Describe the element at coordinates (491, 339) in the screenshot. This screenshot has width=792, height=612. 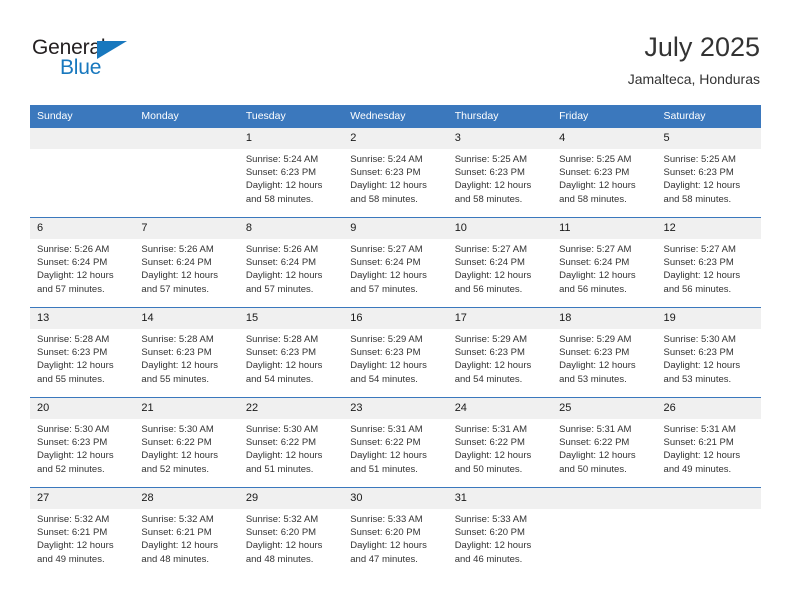
I see `day-info-line: Sunrise: 5:29 AM` at that location.